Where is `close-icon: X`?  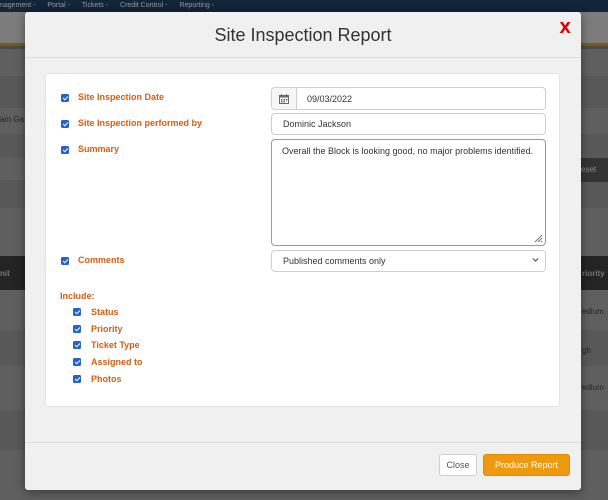 close-icon: X is located at coordinates (565, 28).